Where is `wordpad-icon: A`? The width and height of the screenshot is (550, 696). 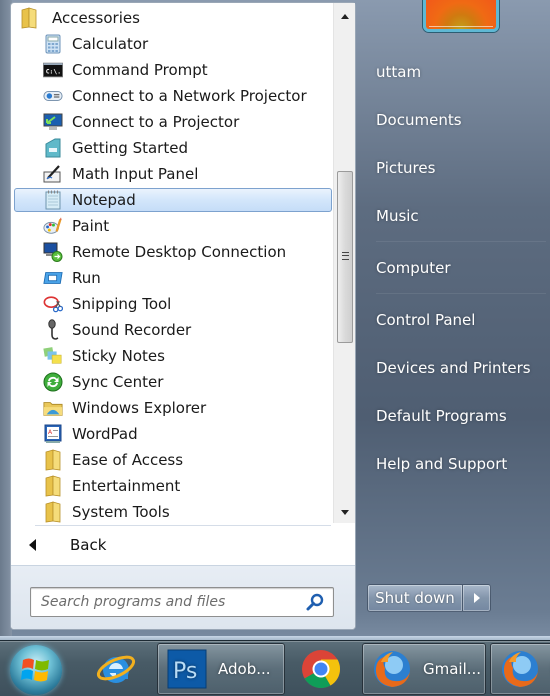
wordpad-icon: A is located at coordinates (53, 434).